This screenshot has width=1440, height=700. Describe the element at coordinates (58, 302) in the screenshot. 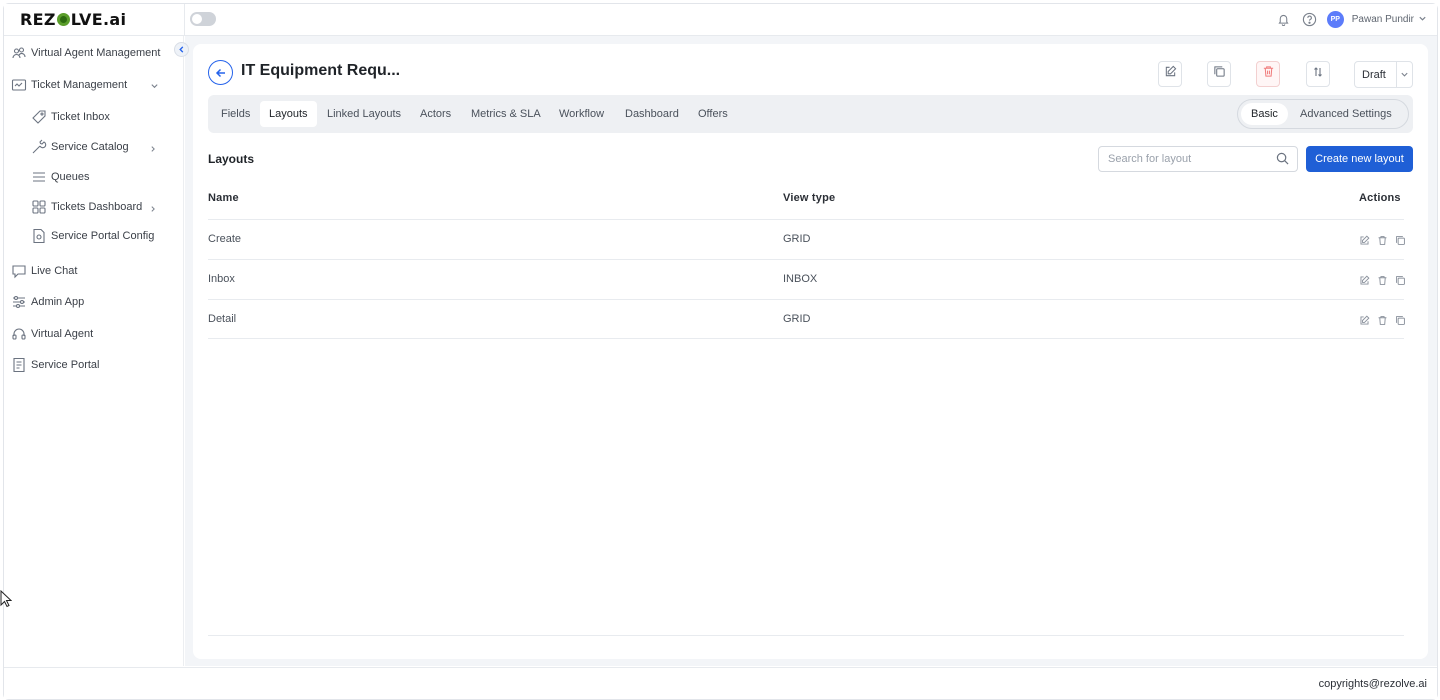

I see `sidebar-item-label: Admin App` at that location.